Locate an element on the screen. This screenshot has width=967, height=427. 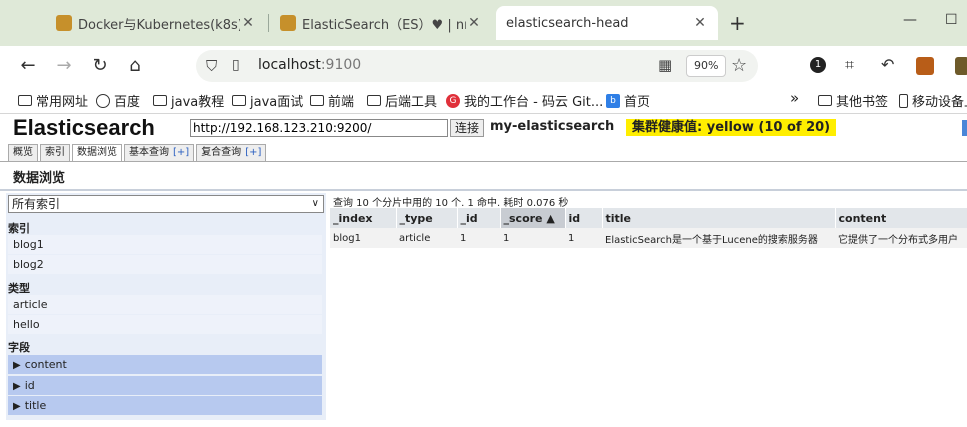
back-icon: ← is located at coordinates (28, 65).